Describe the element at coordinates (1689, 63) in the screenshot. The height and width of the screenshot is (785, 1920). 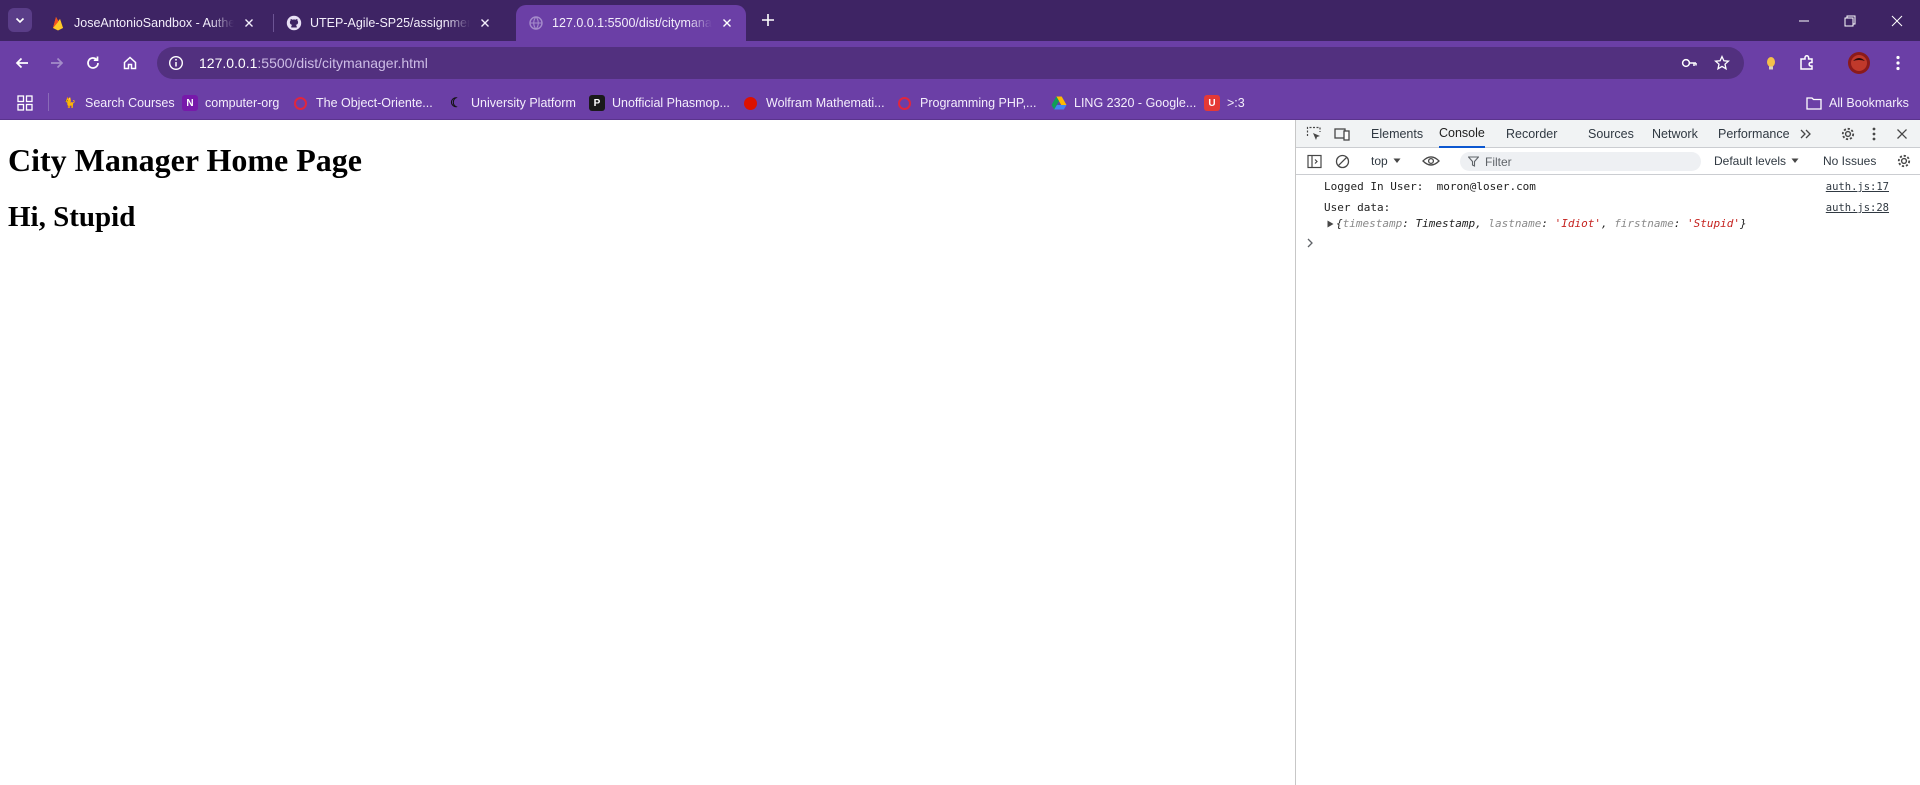
I see `password-key-icon` at that location.